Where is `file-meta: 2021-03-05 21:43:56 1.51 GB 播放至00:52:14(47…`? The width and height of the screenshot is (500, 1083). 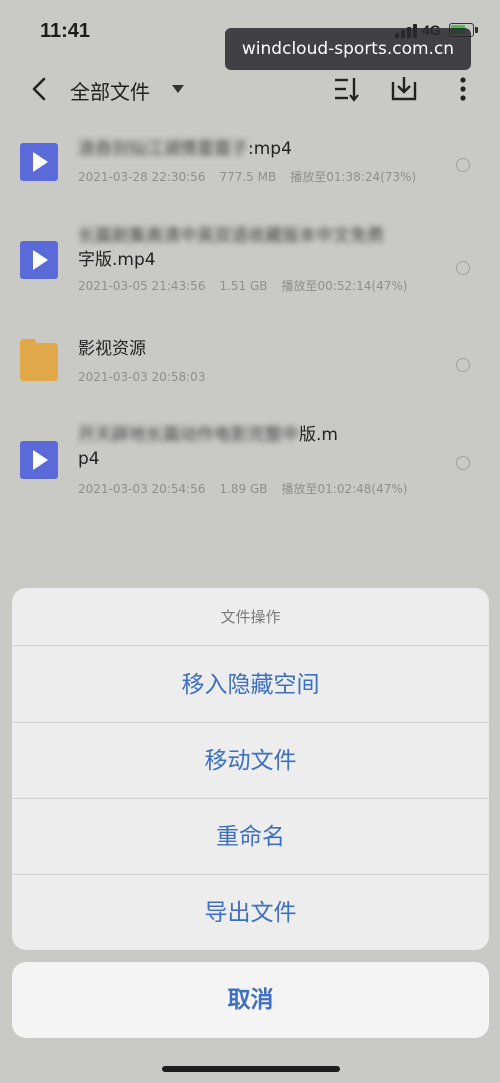 file-meta: 2021-03-05 21:43:56 1.51 GB 播放至00:52:14(47… is located at coordinates (249, 285).